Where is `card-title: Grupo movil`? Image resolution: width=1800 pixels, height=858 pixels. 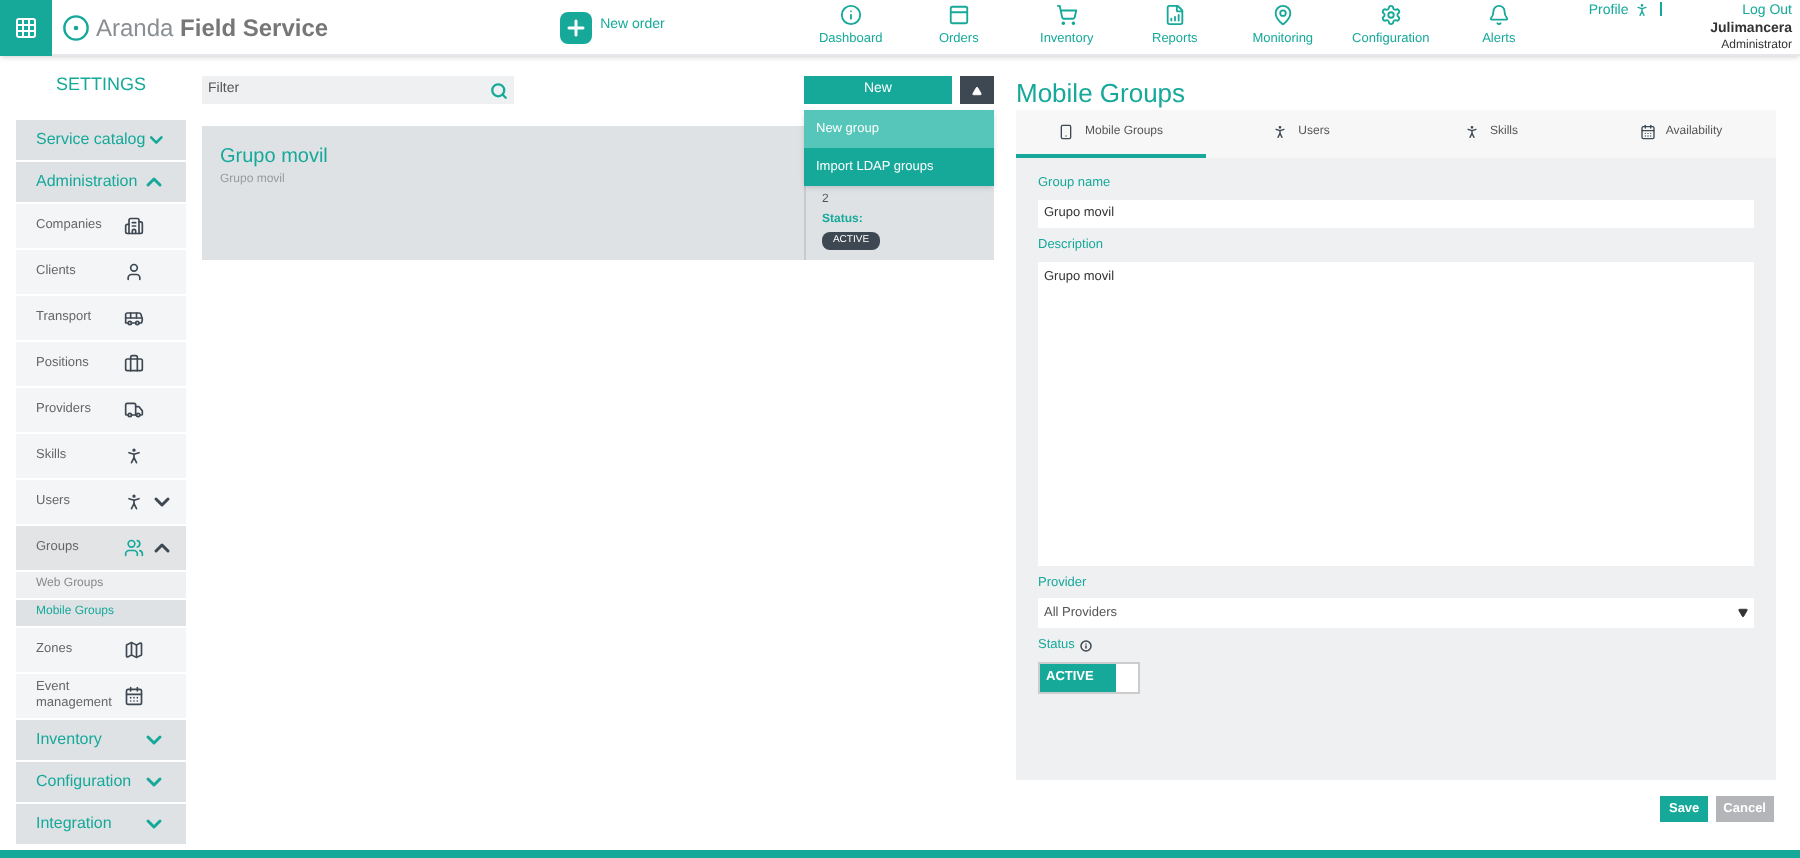 card-title: Grupo movil is located at coordinates (274, 158).